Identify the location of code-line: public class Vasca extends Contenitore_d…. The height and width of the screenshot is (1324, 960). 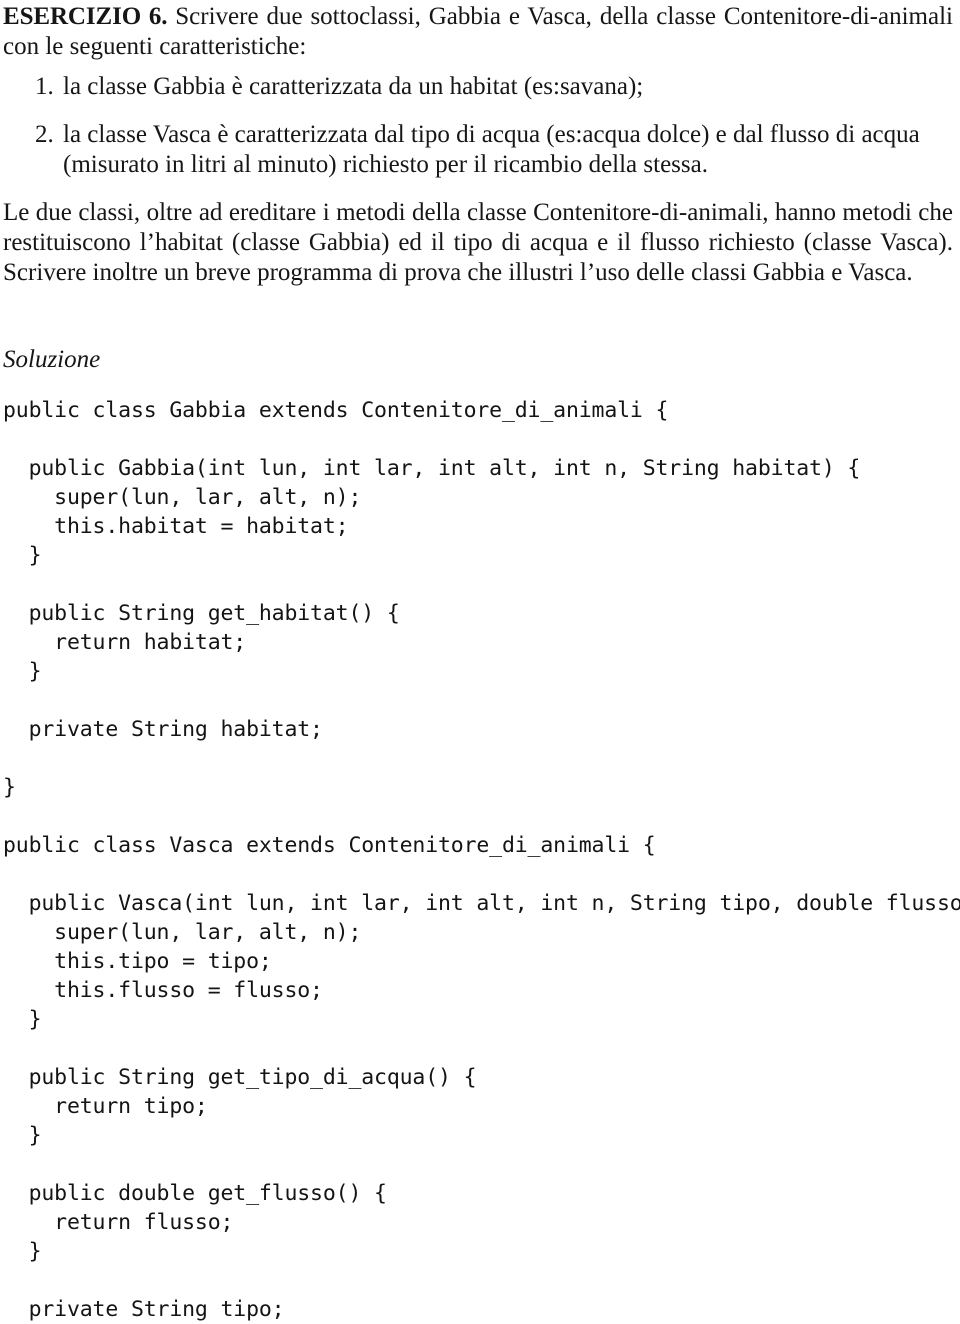
(329, 845).